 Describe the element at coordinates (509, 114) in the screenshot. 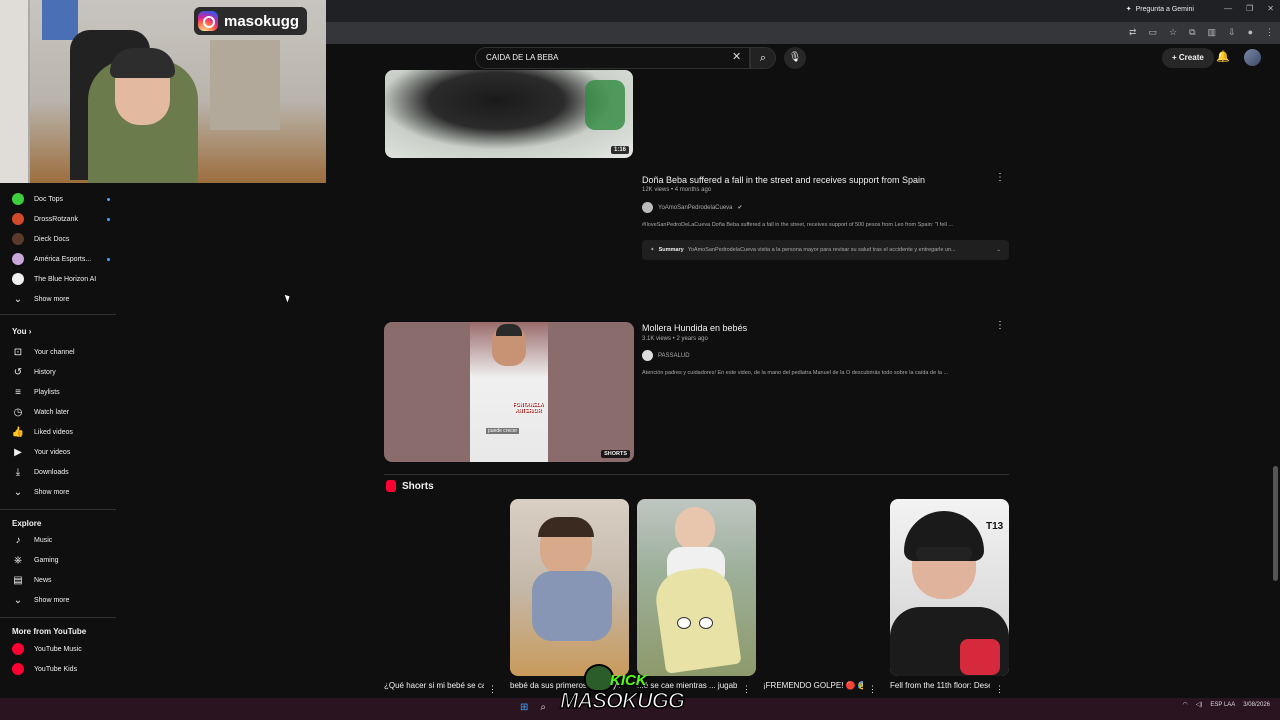

I see `video-thumbnail: 1:16` at that location.